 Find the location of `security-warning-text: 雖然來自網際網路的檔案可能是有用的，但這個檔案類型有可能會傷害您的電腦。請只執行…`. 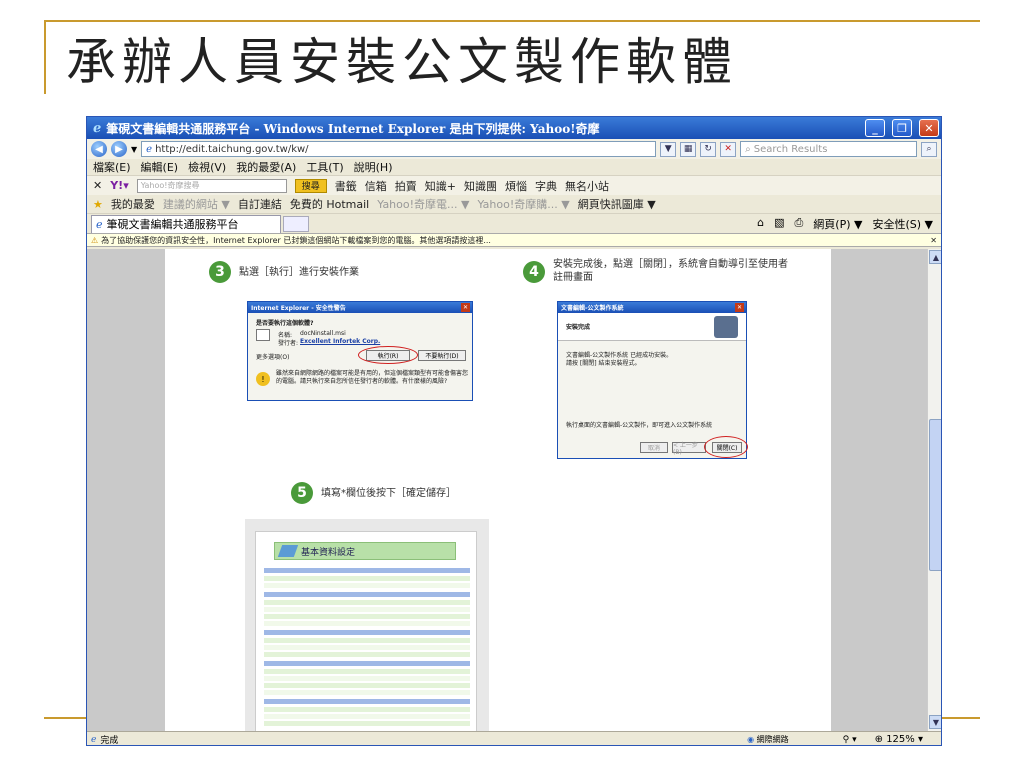

security-warning-text: 雖然來自網際網路的檔案可能是有用的，但這個檔案類型有可能會傷害您的電腦。請只執行… is located at coordinates (372, 377).